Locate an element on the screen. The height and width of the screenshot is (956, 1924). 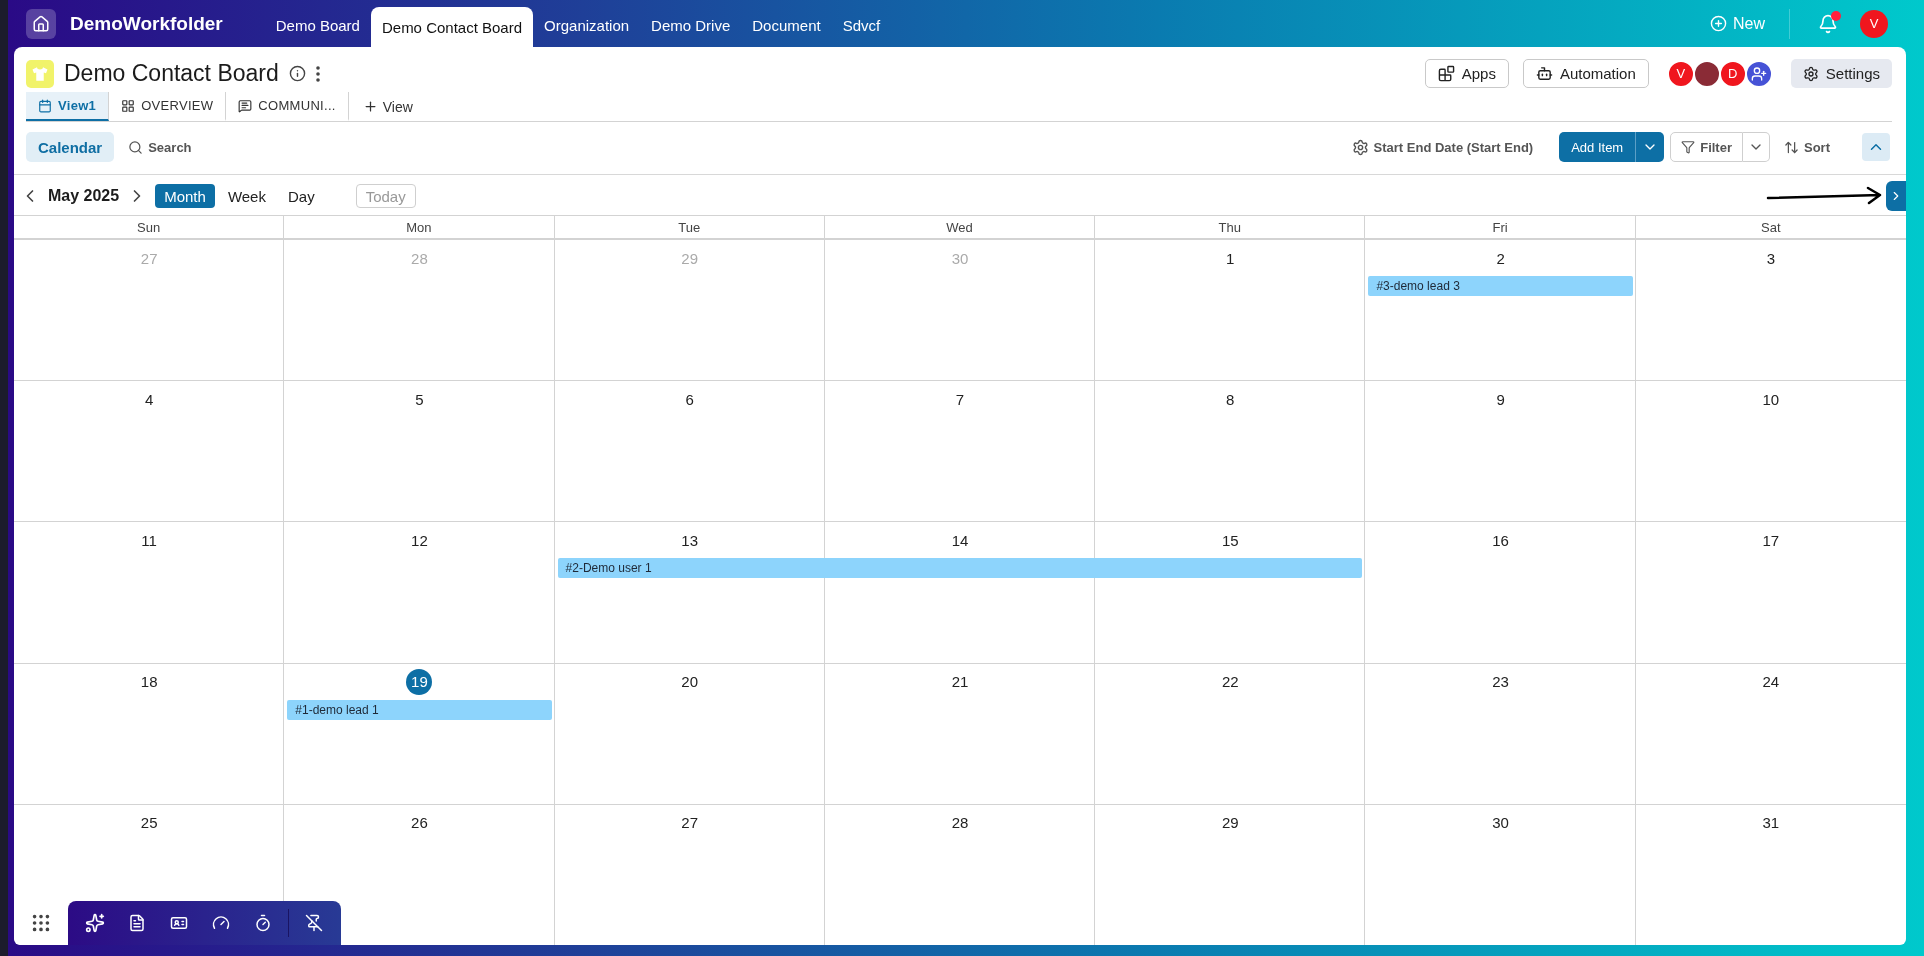
day-number: 11 is located at coordinates (149, 540).